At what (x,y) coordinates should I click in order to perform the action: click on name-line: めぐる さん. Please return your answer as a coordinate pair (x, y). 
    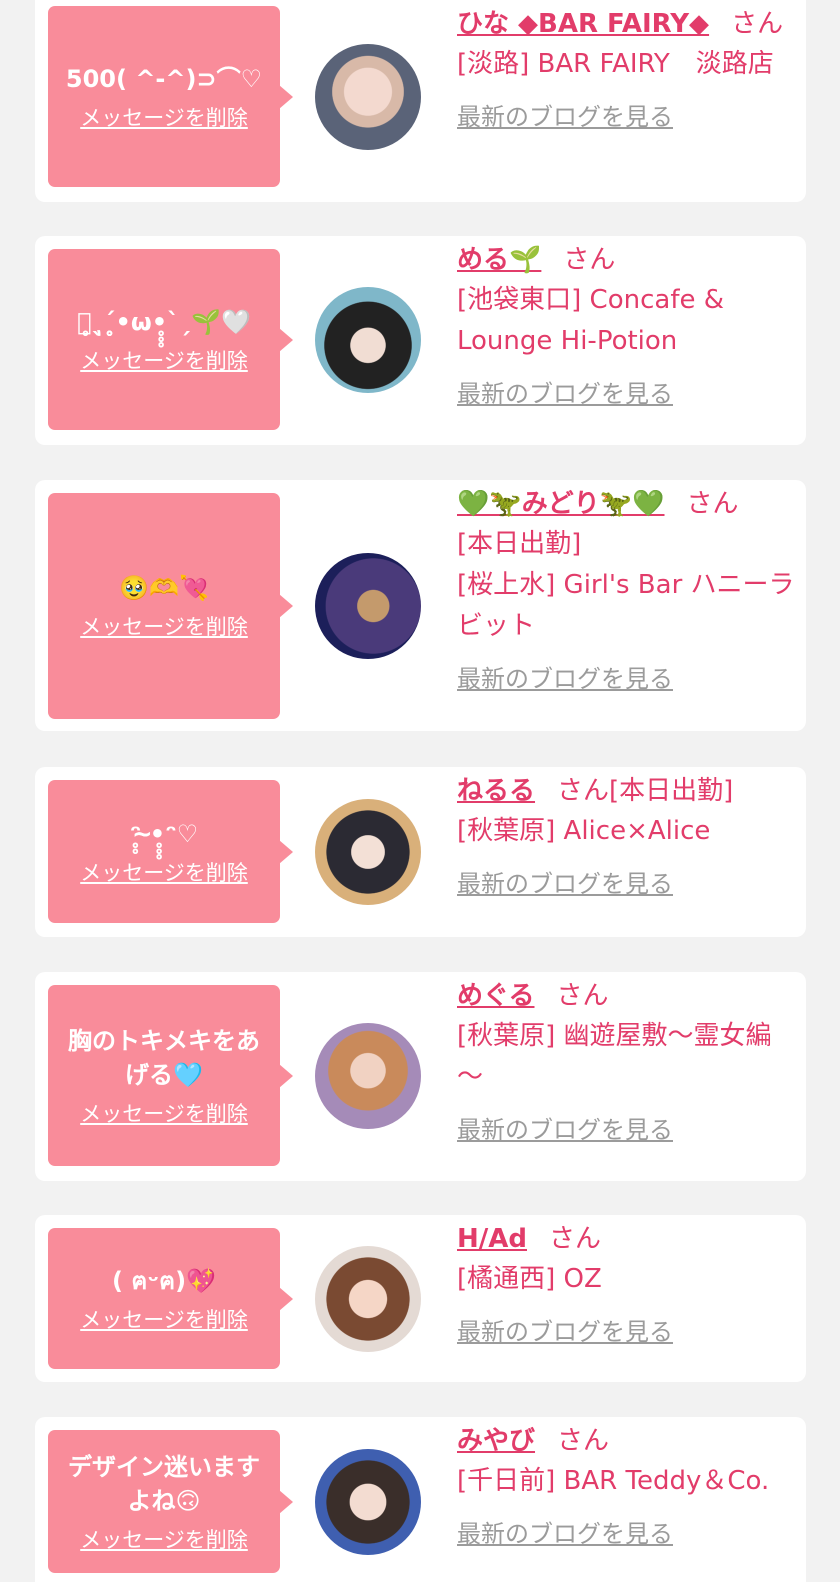
    Looking at the image, I should click on (626, 996).